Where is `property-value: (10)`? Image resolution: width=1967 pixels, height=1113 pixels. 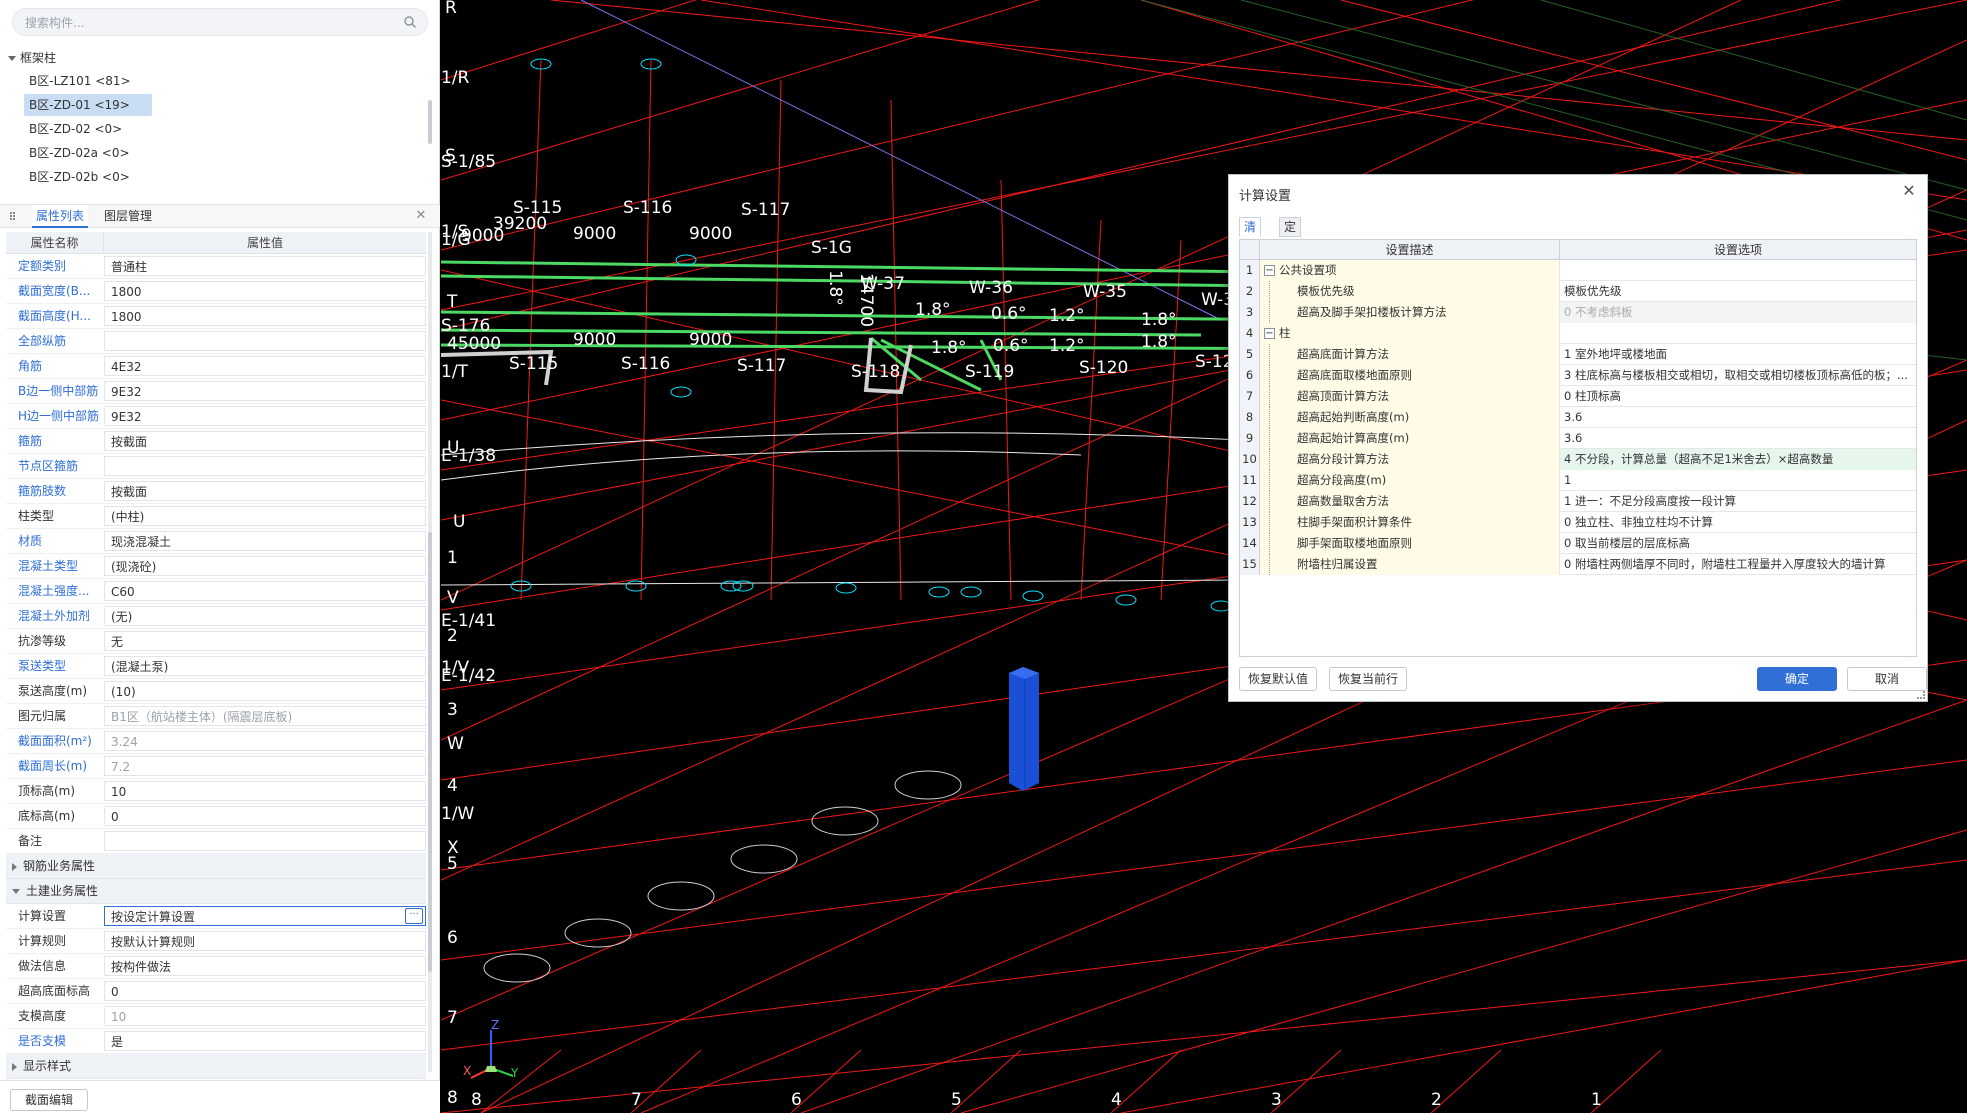 property-value: (10) is located at coordinates (265, 691).